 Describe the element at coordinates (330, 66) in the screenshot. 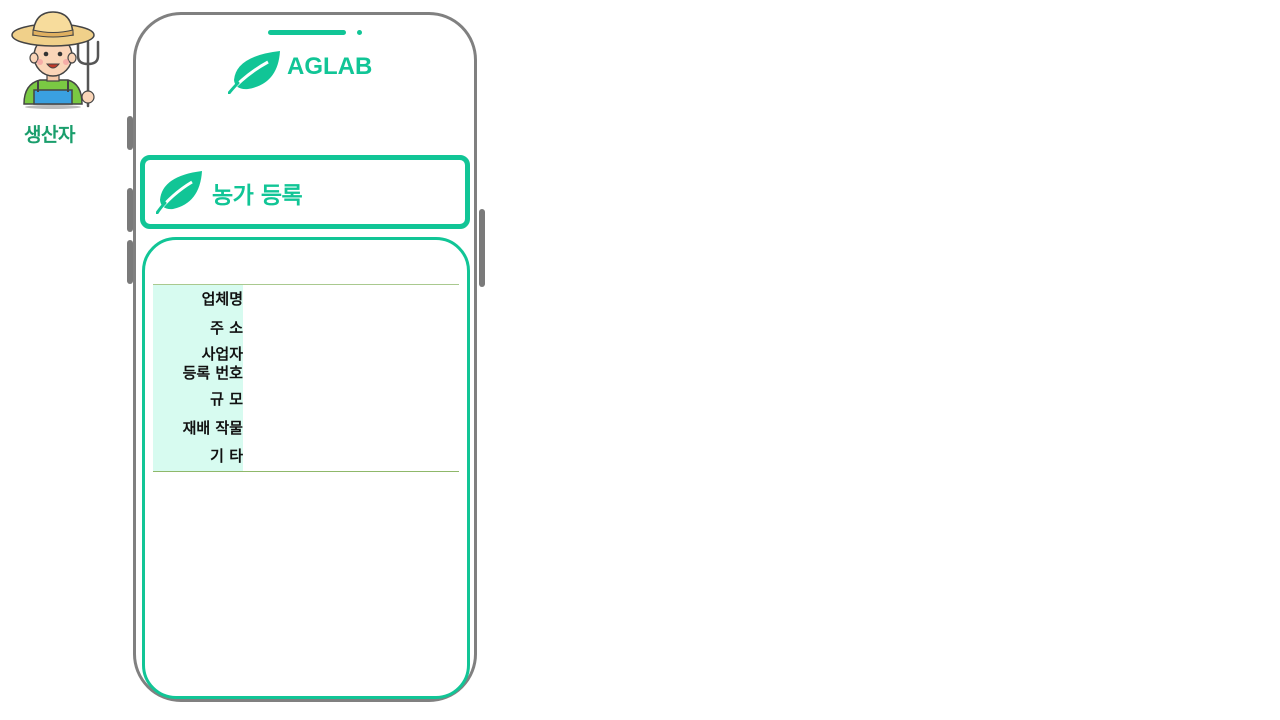

I see `brand-name: AGLAB` at that location.